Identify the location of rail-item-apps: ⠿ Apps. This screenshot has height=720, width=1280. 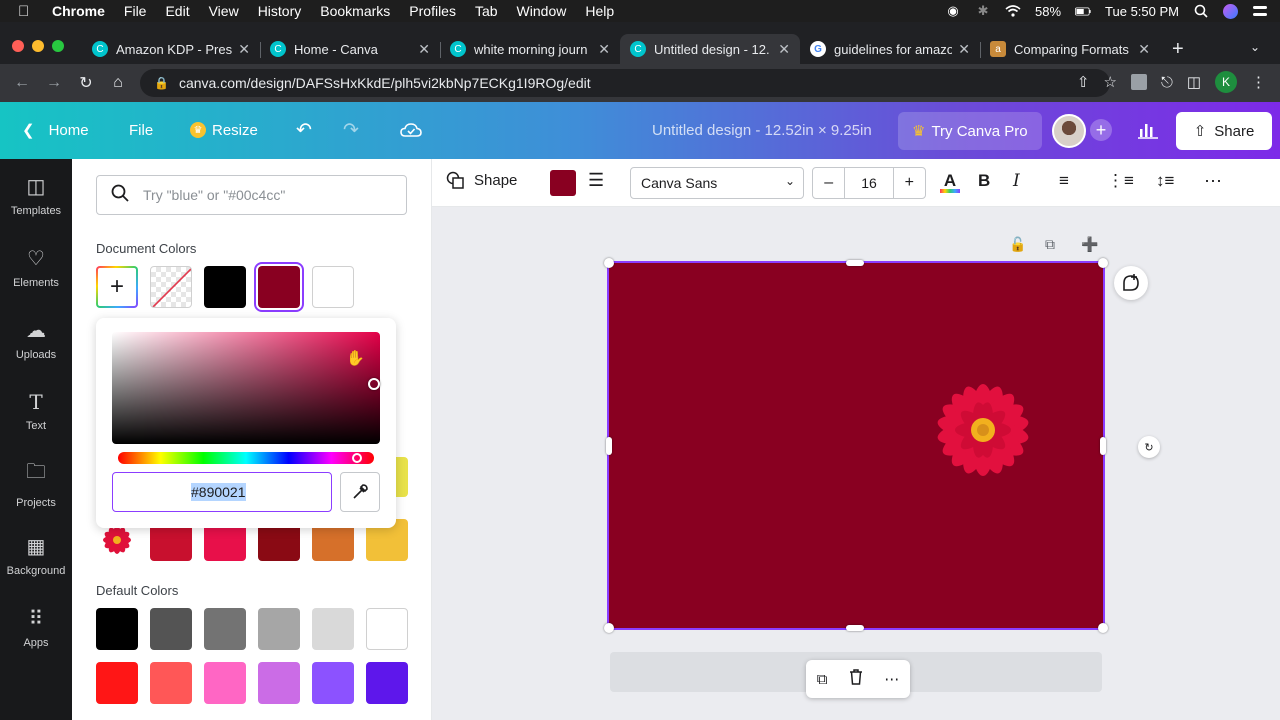
(36, 627).